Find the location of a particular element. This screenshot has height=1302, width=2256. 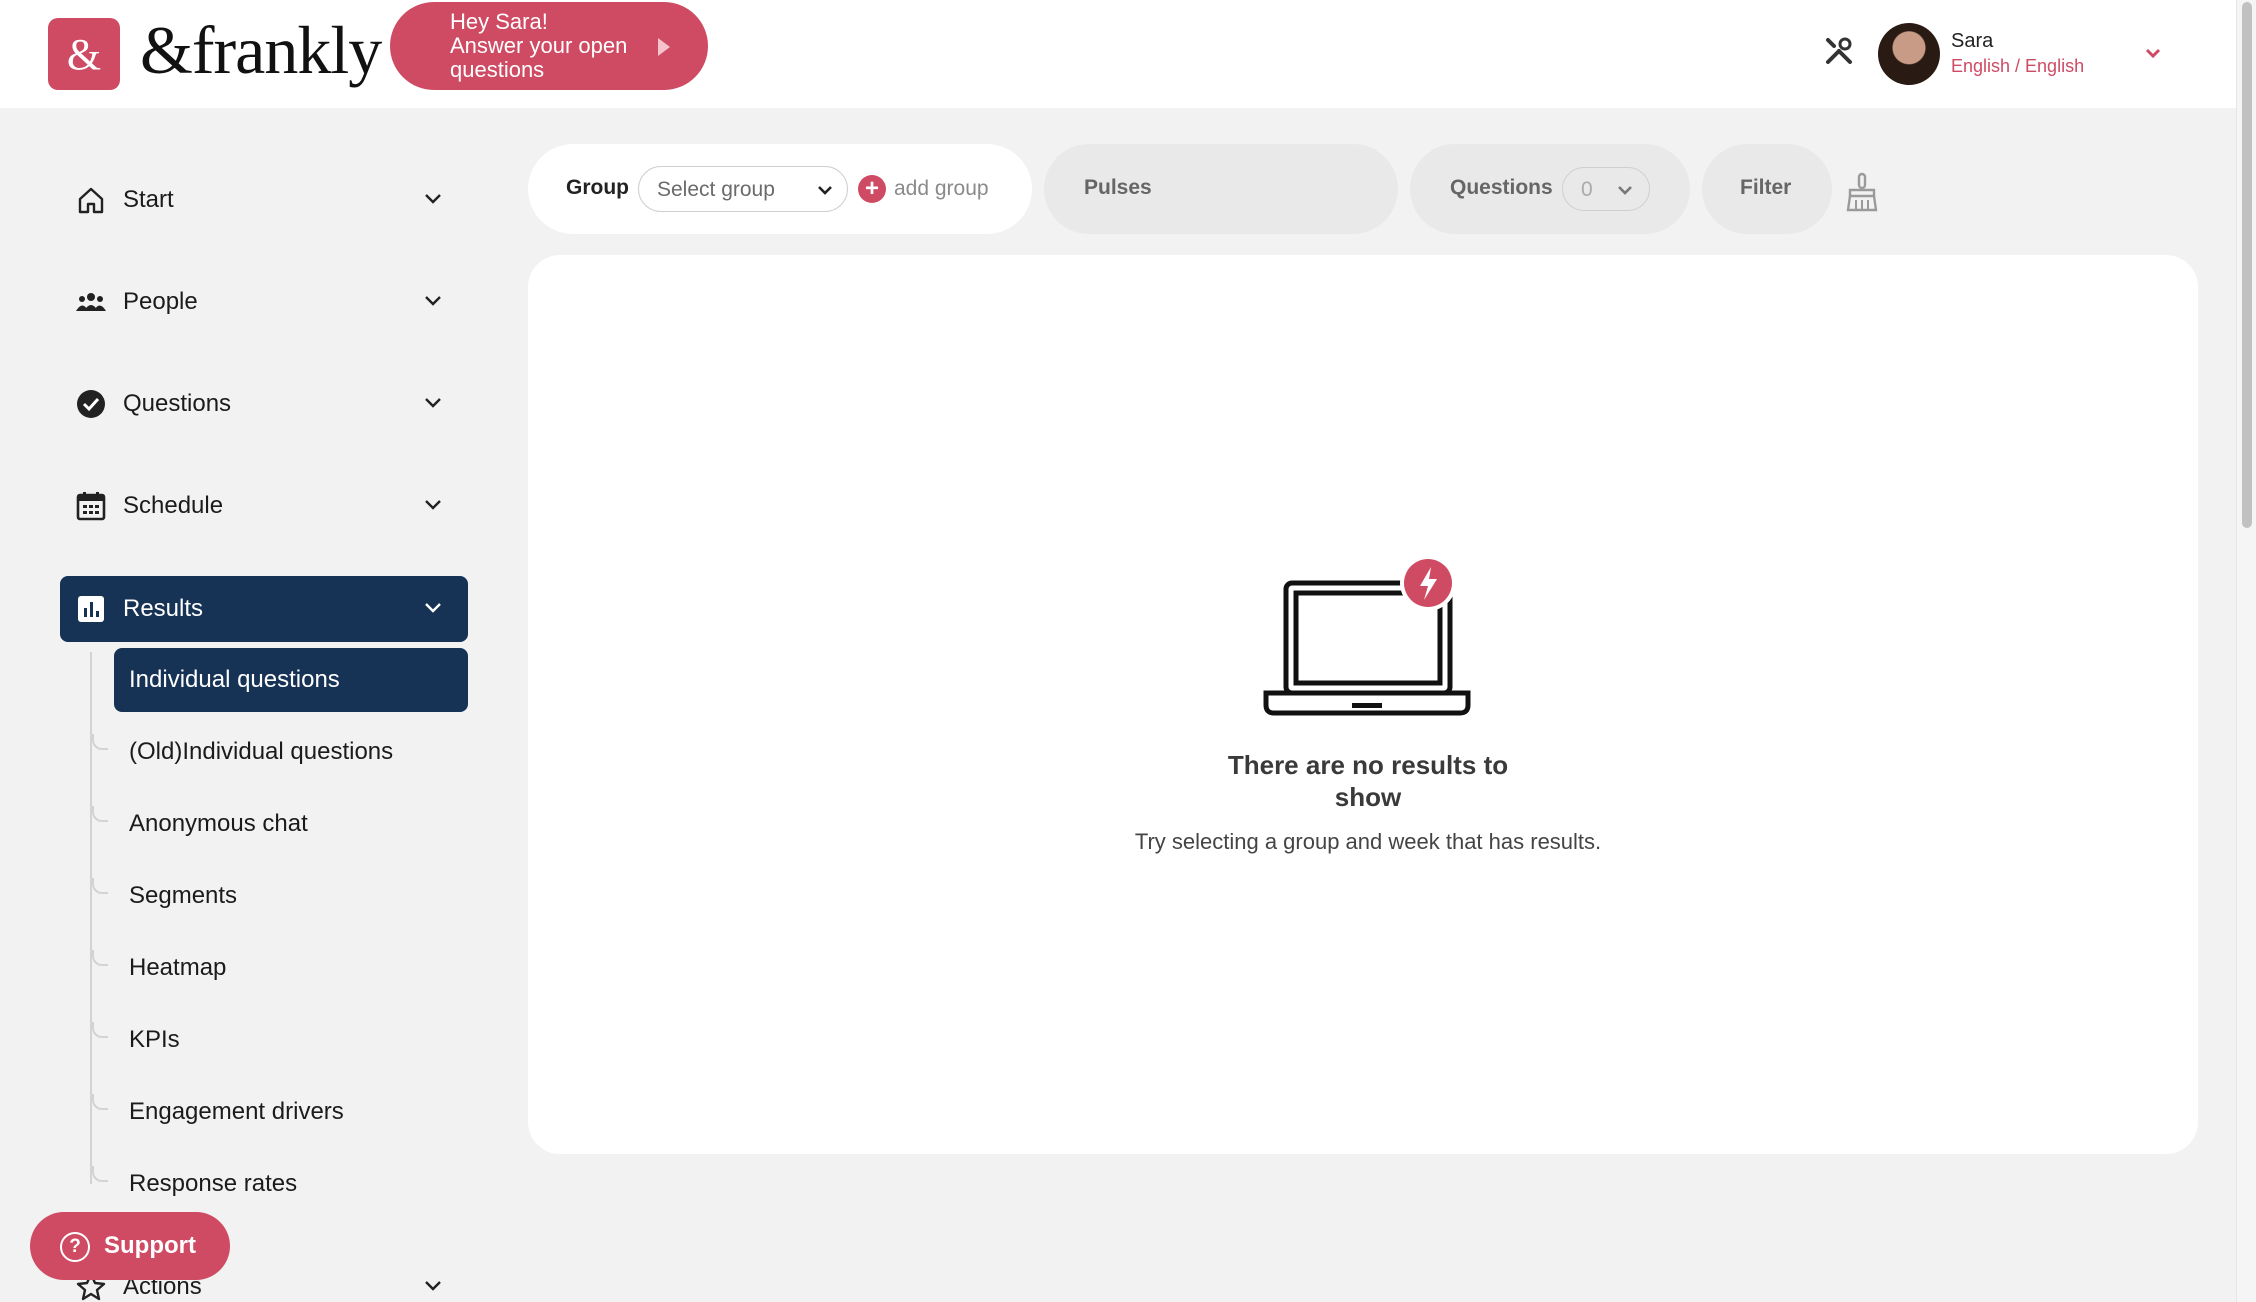

tools-icon is located at coordinates (1839, 51).